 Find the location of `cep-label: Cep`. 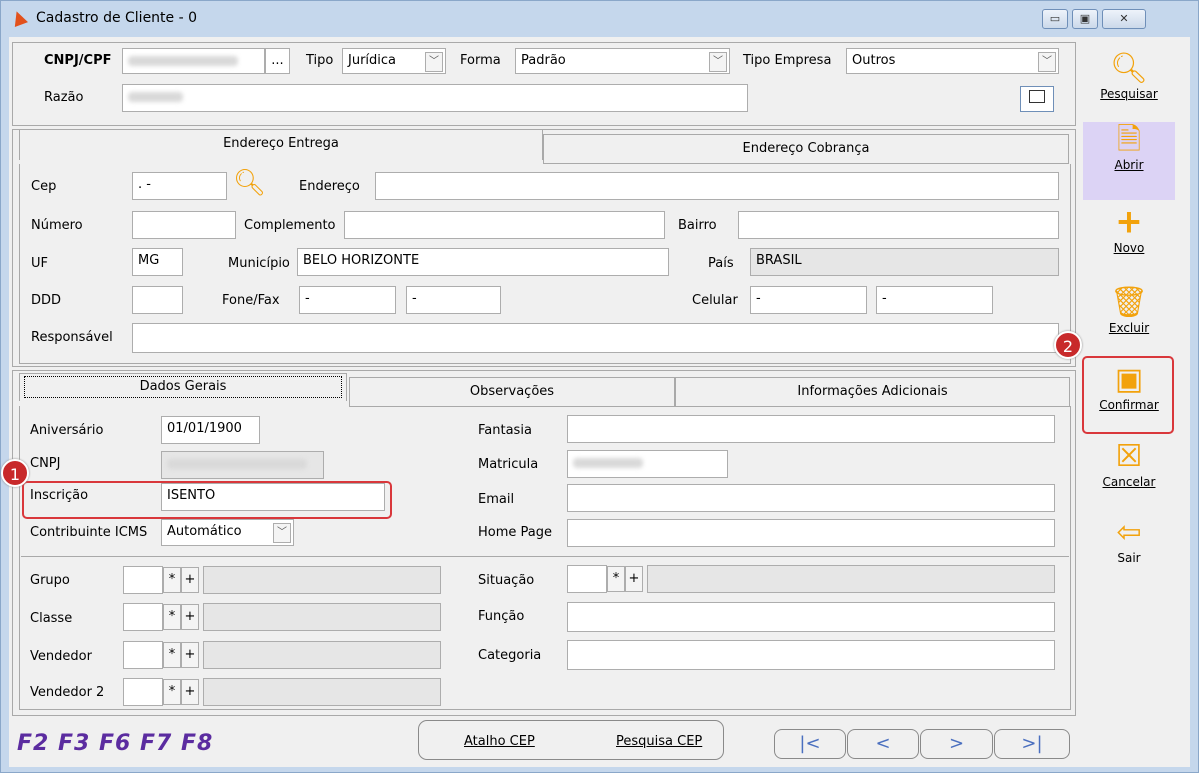

cep-label: Cep is located at coordinates (44, 186).